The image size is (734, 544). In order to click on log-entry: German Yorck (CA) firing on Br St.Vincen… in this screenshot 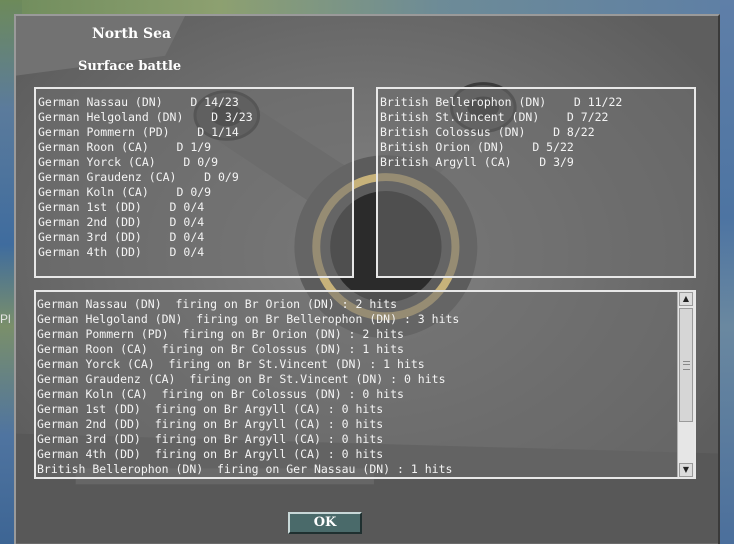, I will do `click(231, 364)`.